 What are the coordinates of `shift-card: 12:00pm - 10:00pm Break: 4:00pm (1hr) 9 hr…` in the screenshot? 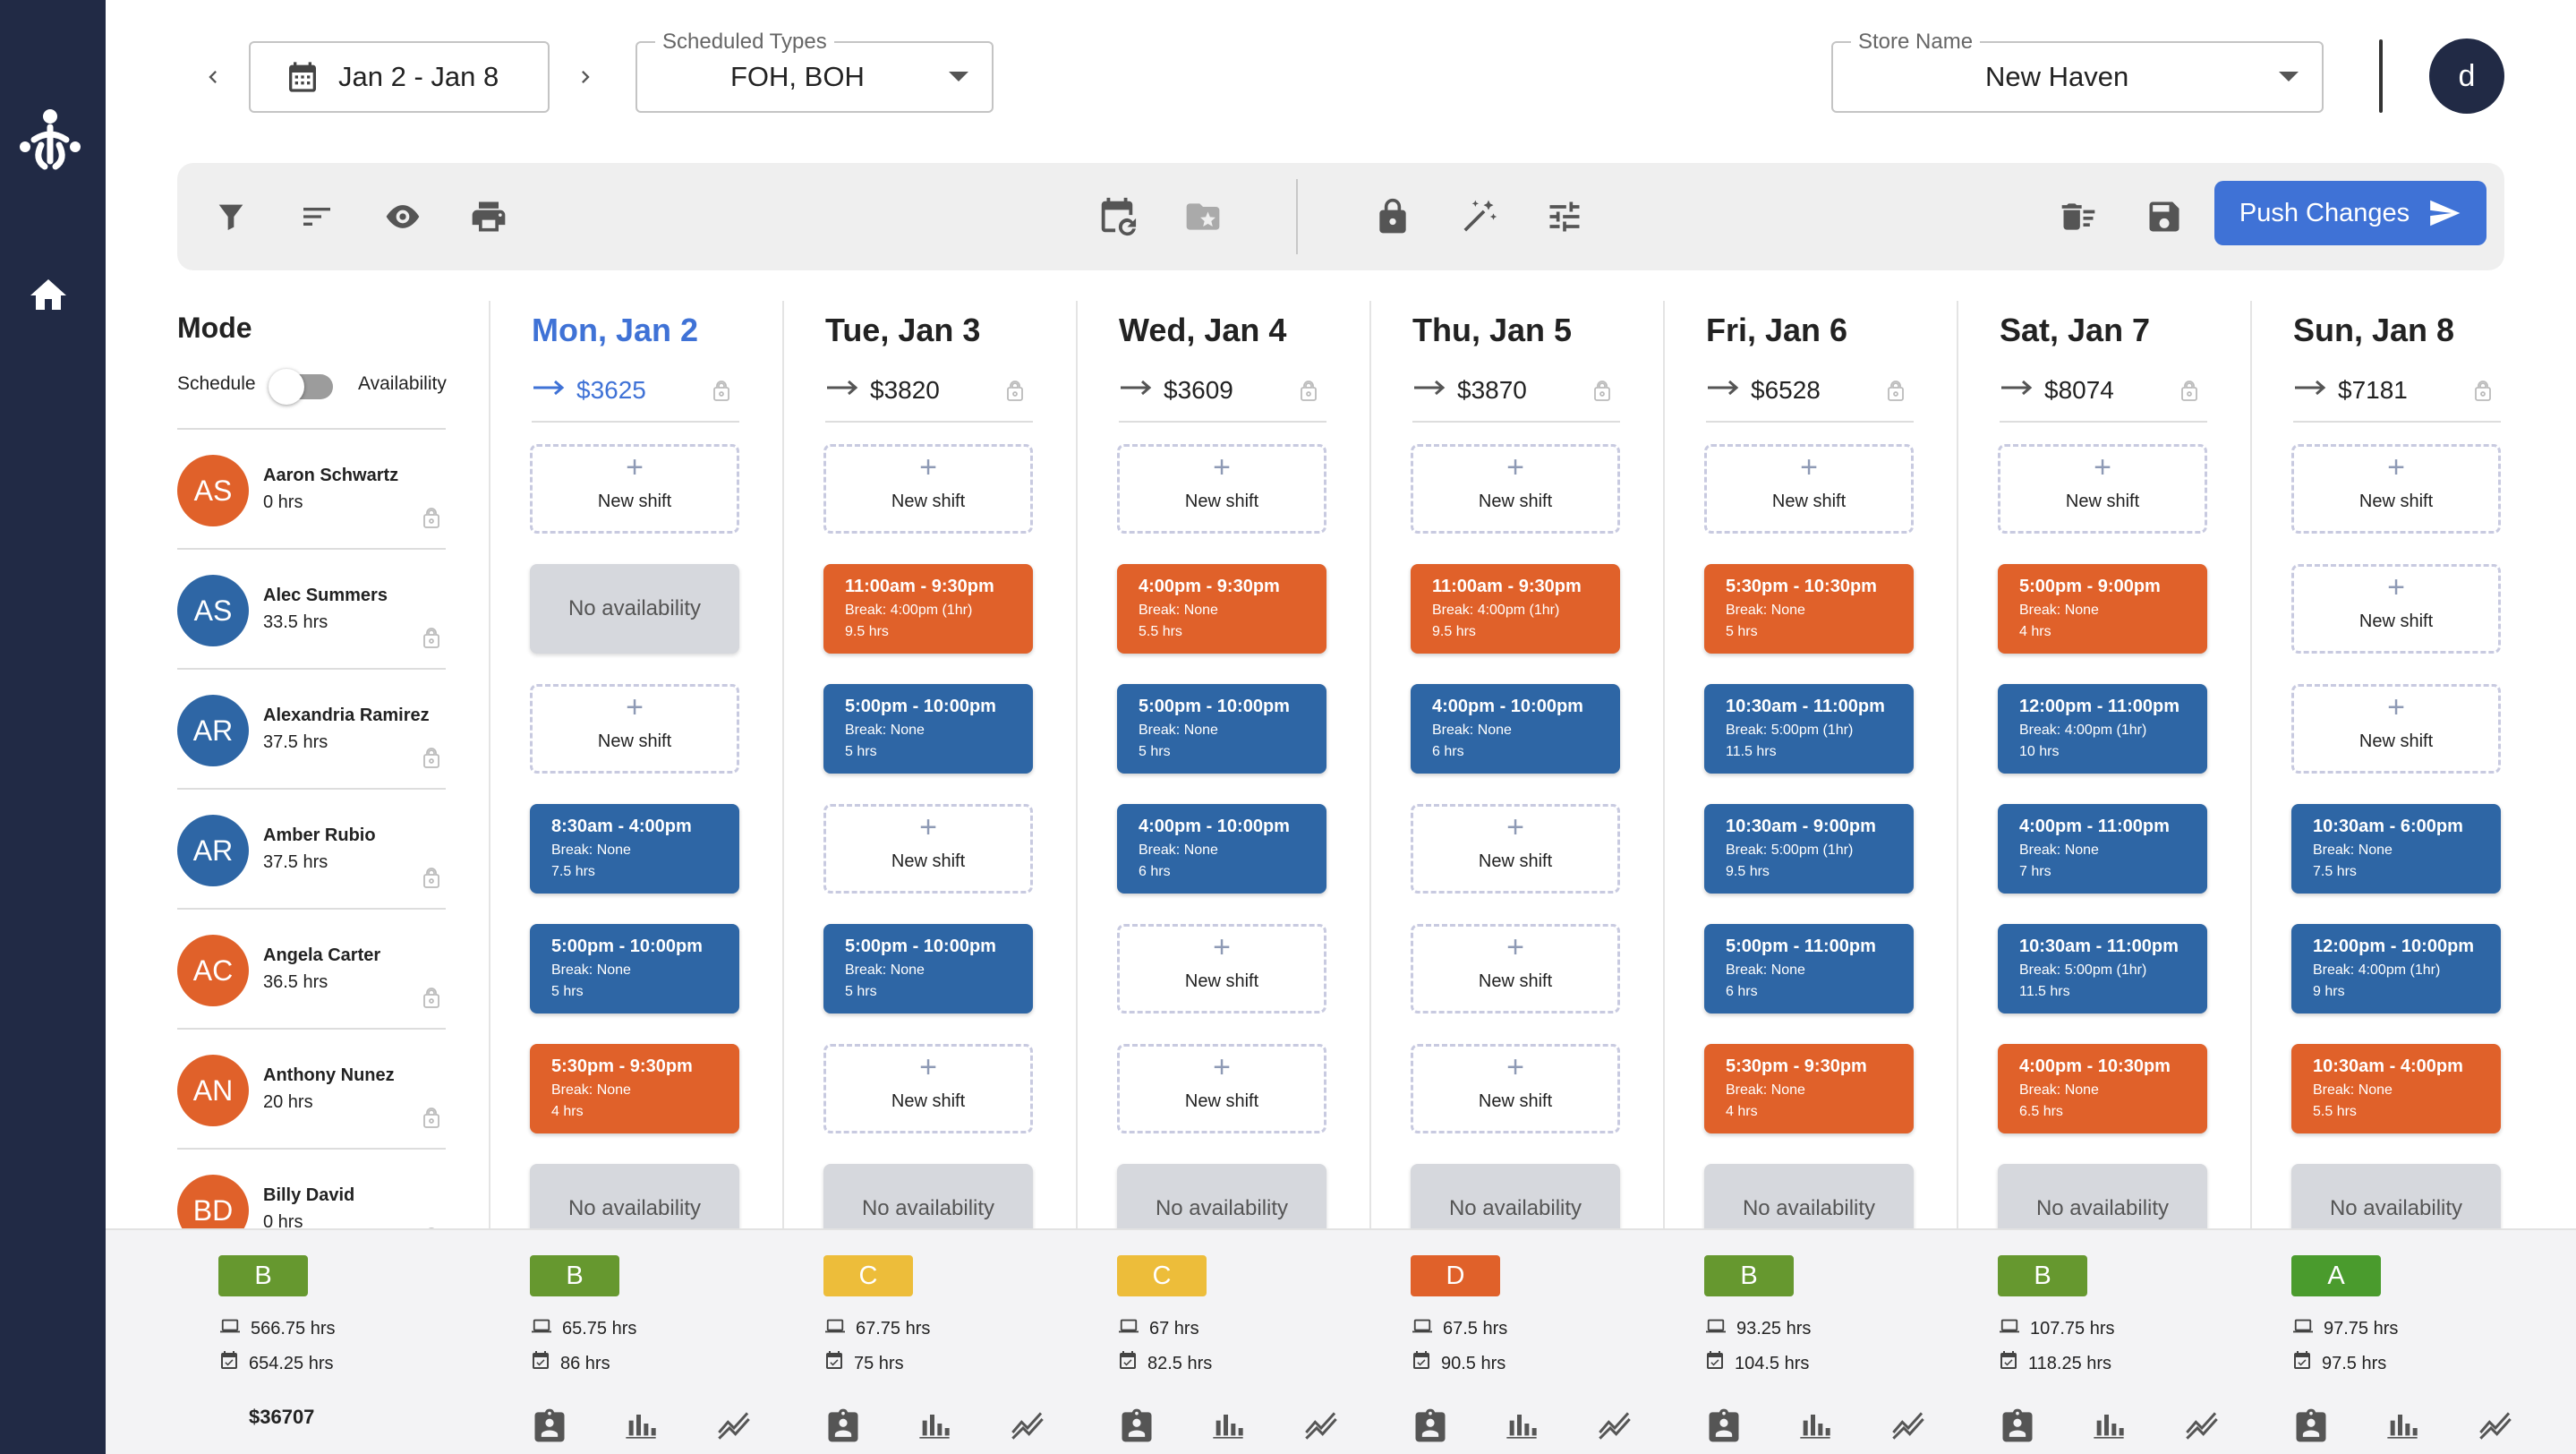 It's located at (2396, 969).